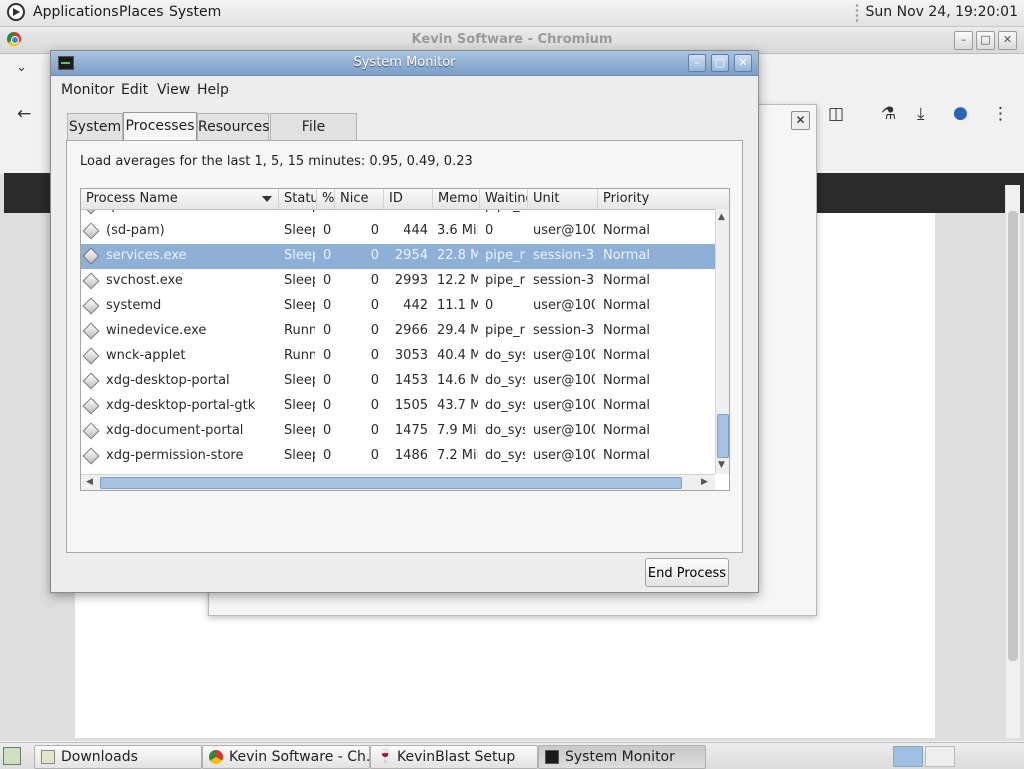 This screenshot has height=769, width=1024. What do you see at coordinates (563, 199) in the screenshot?
I see `column-unit: Unit` at bounding box center [563, 199].